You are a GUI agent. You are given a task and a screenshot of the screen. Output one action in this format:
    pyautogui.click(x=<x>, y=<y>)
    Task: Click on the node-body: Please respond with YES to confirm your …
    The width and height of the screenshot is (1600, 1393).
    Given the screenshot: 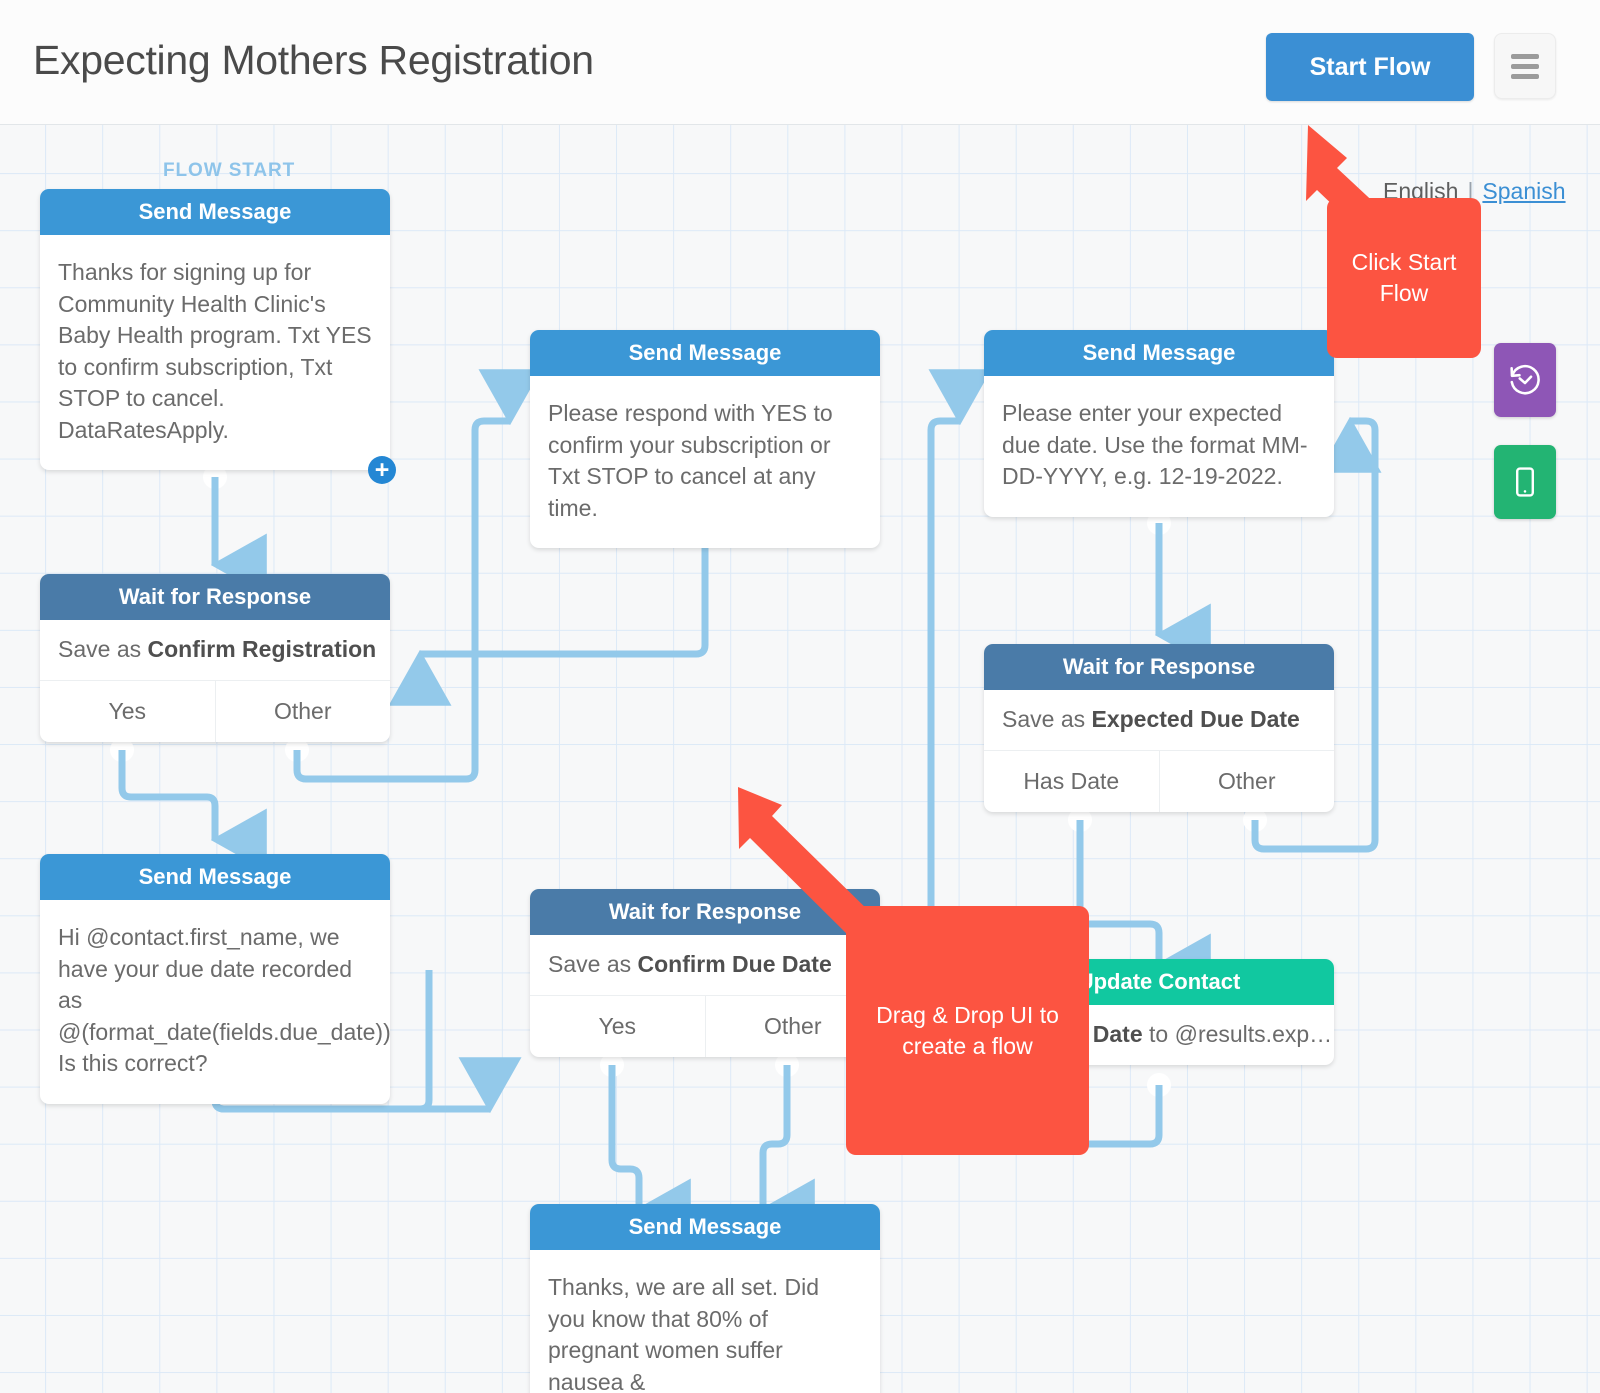 What is the action you would take?
    pyautogui.click(x=690, y=460)
    